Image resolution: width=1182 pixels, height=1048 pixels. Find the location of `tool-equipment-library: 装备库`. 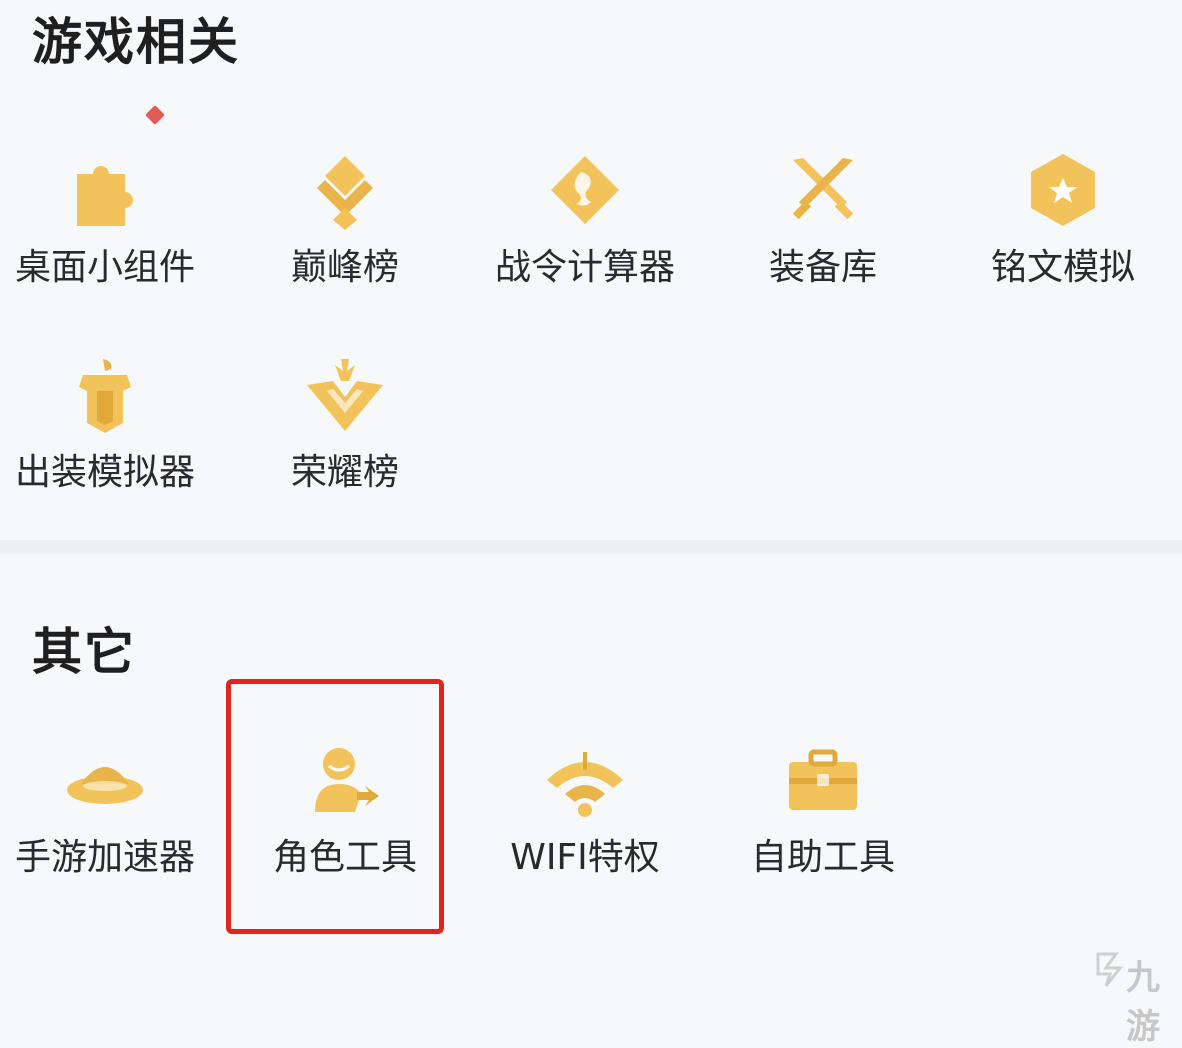

tool-equipment-library: 装备库 is located at coordinates (823, 225).